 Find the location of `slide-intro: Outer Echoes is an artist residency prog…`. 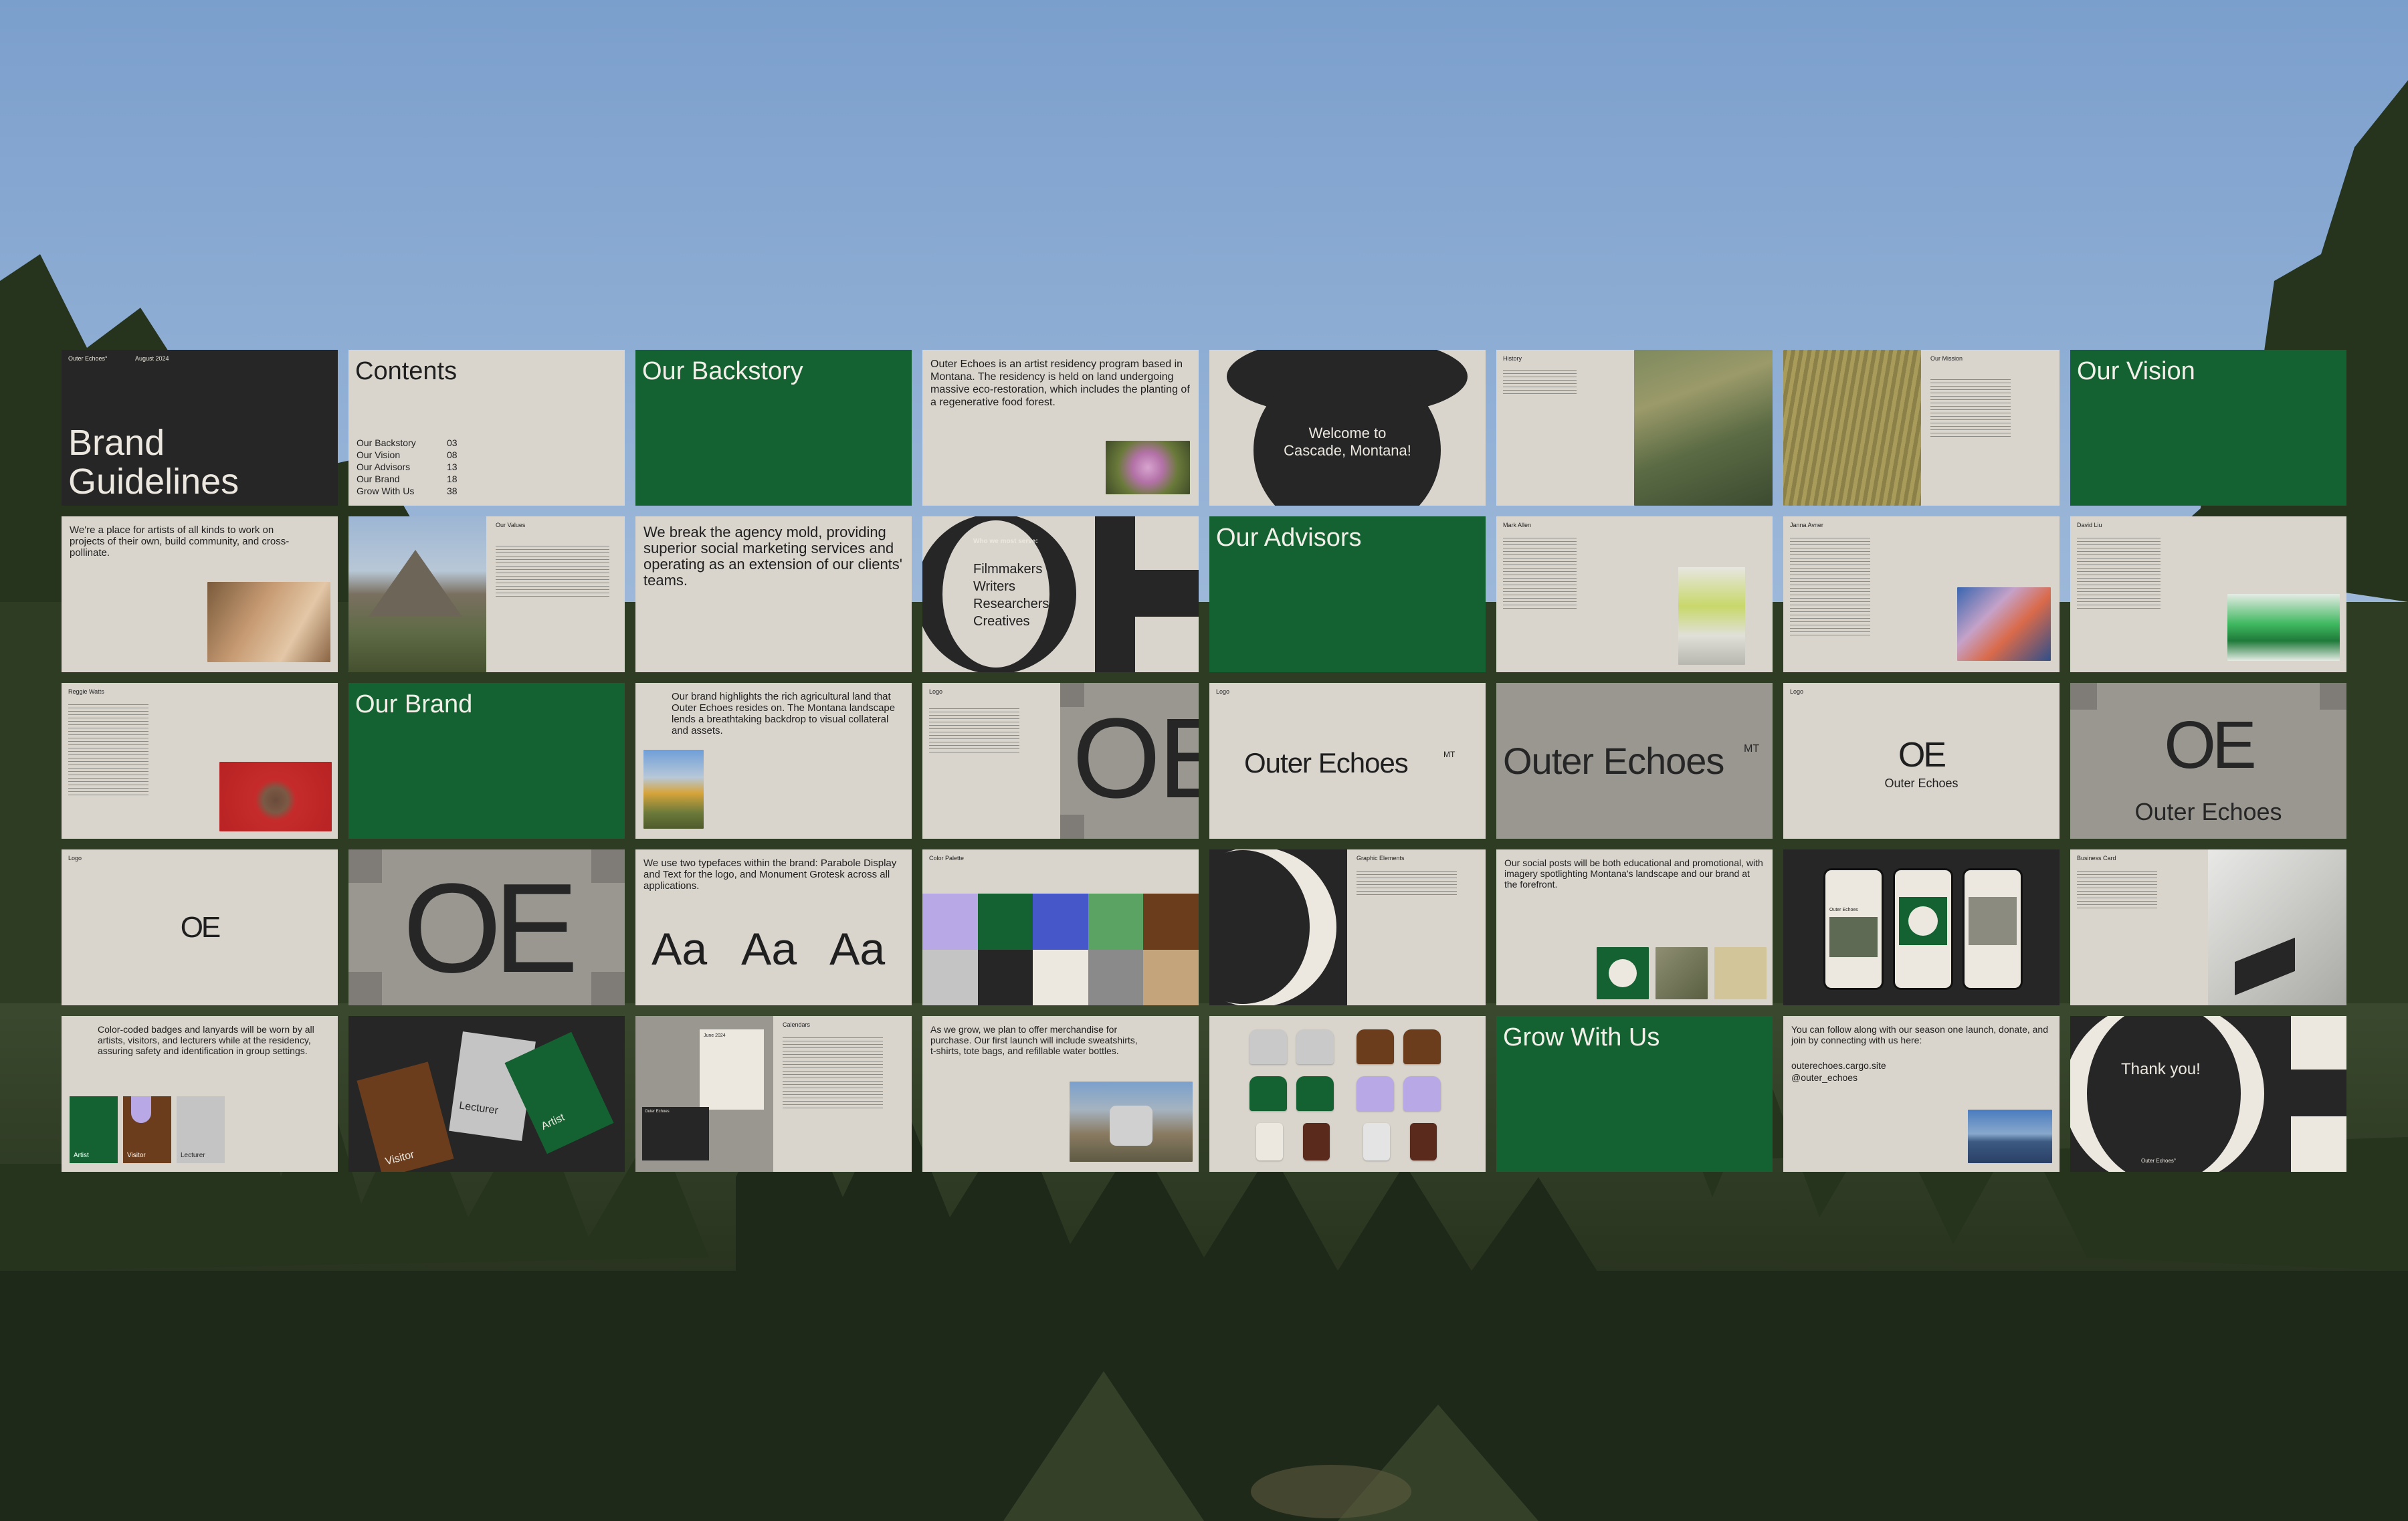

slide-intro: Outer Echoes is an artist residency prog… is located at coordinates (1060, 428).